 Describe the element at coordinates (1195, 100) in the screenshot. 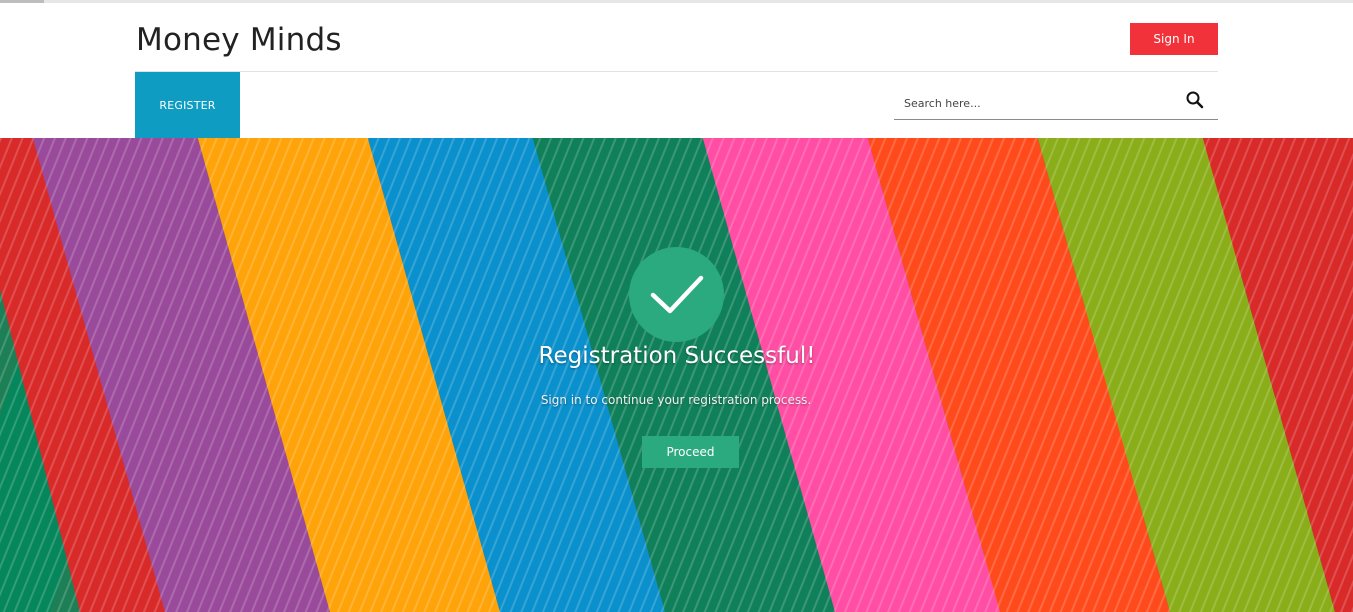

I see `search-icon` at that location.